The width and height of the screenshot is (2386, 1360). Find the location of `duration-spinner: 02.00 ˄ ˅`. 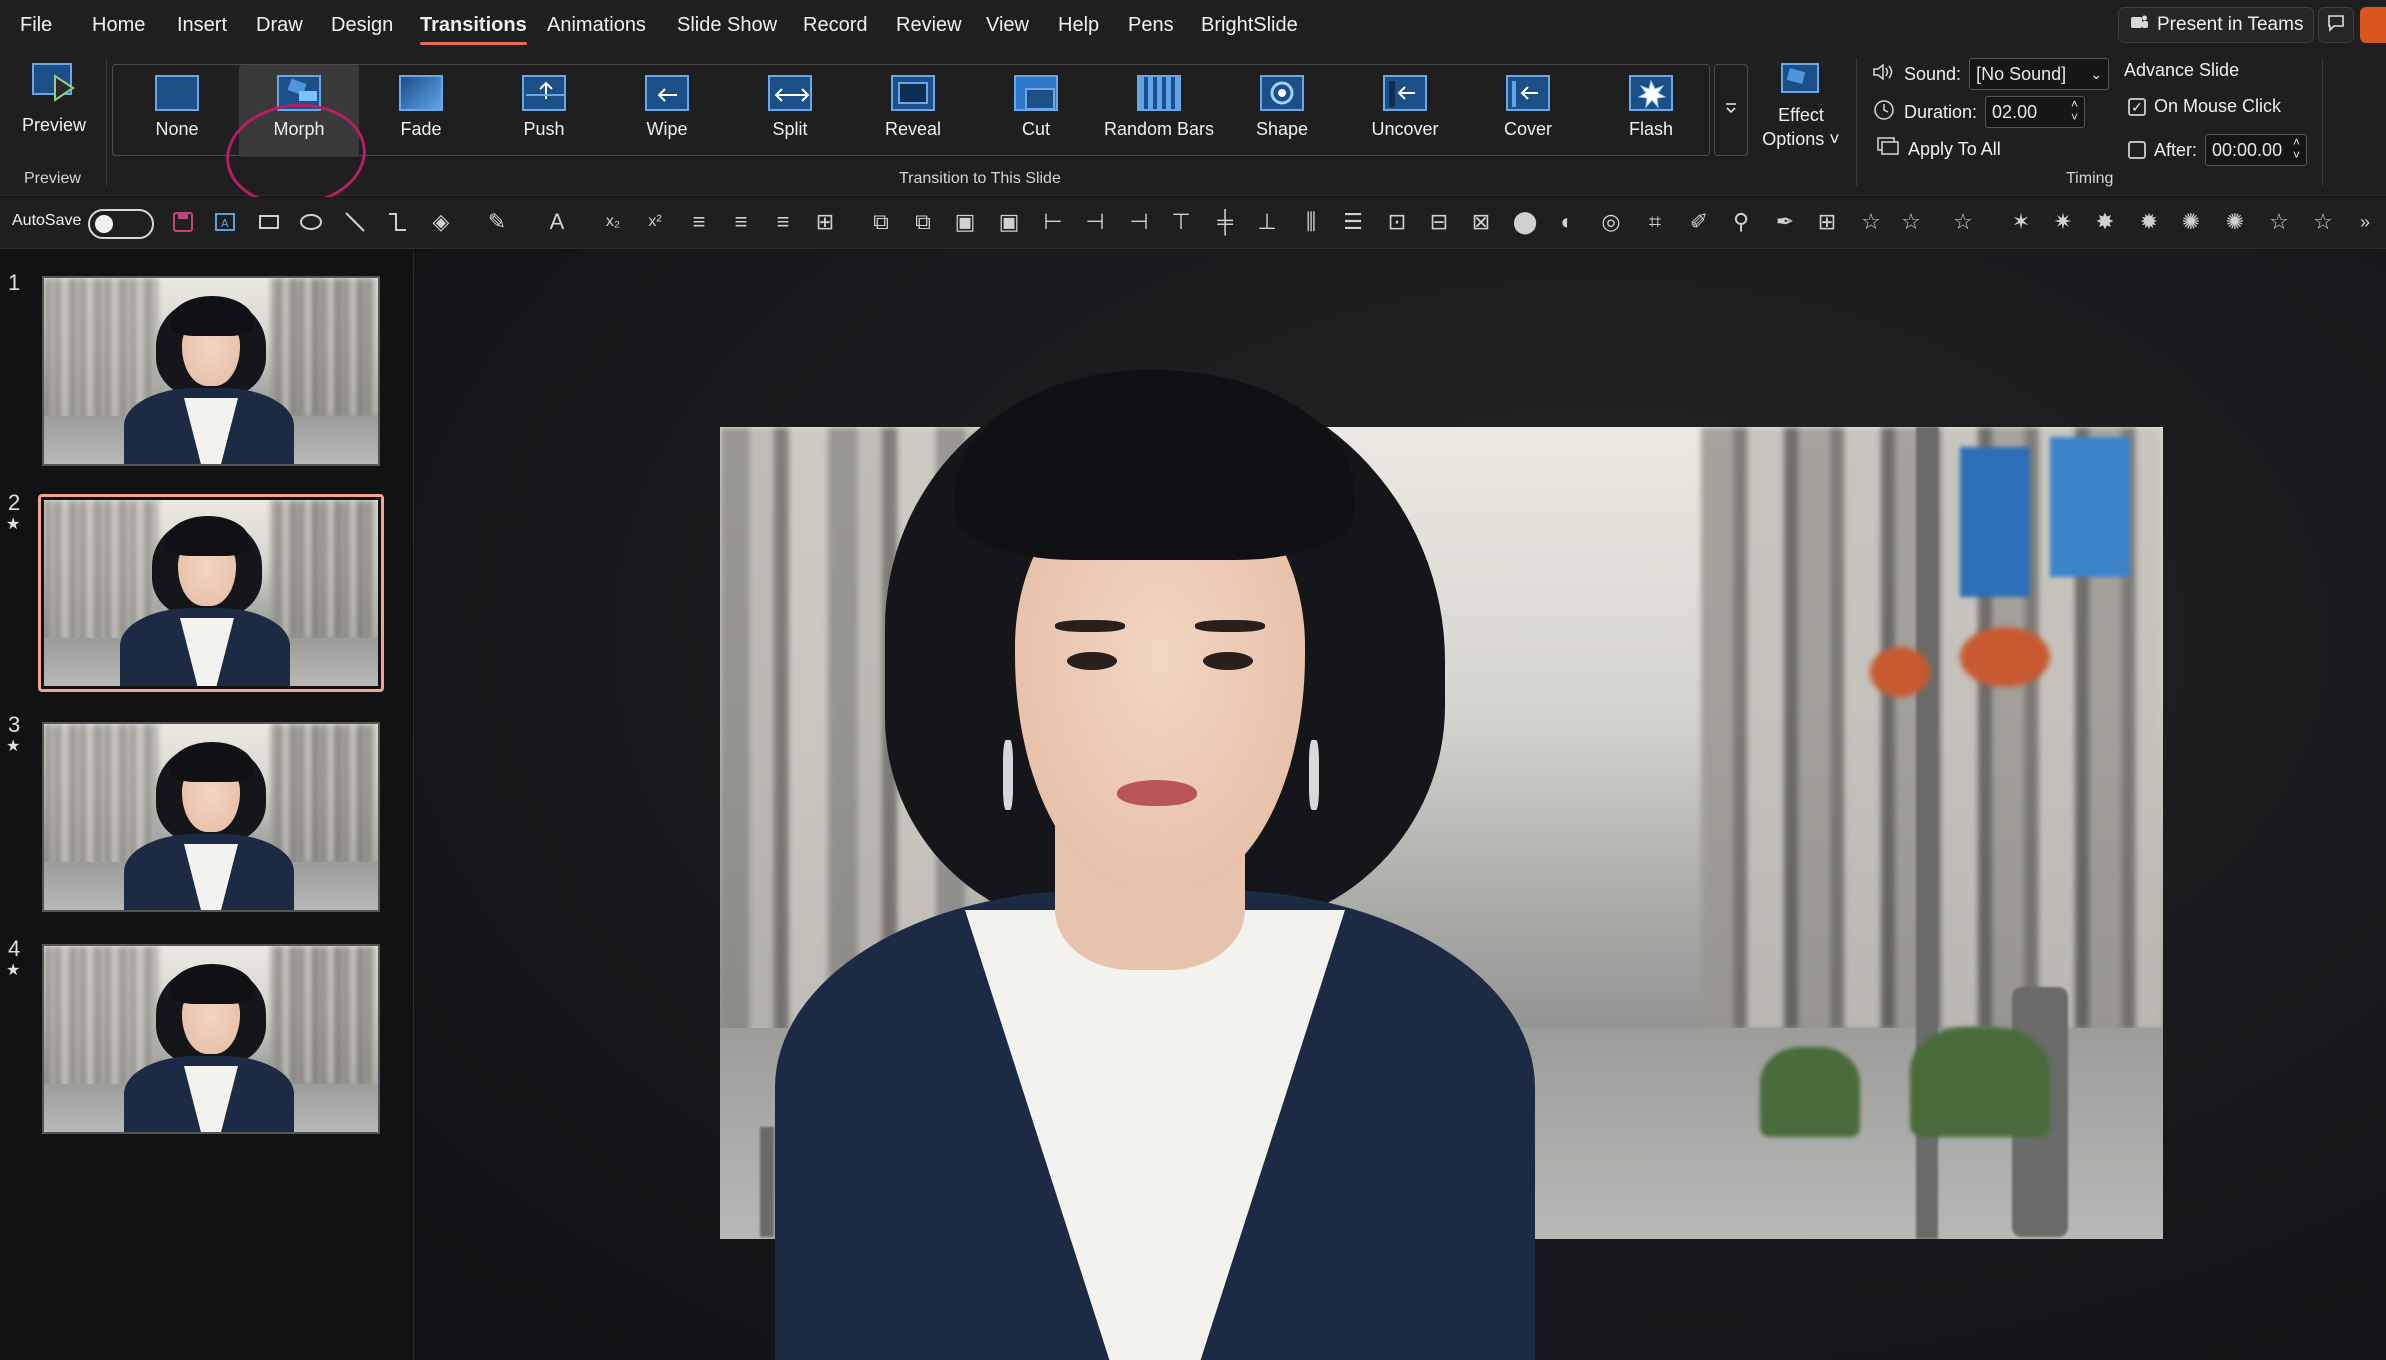

duration-spinner: 02.00 ˄ ˅ is located at coordinates (2035, 112).